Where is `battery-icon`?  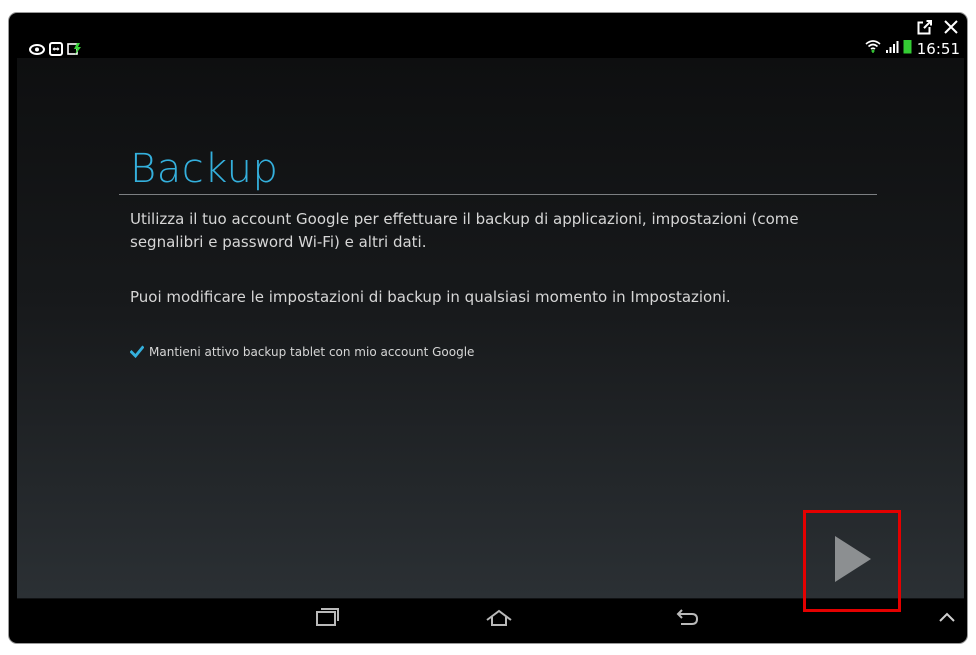
battery-icon is located at coordinates (908, 48).